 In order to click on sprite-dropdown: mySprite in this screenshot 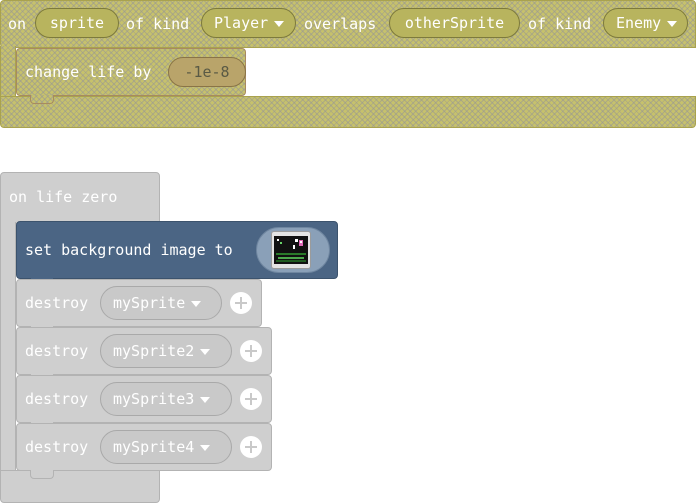, I will do `click(161, 303)`.